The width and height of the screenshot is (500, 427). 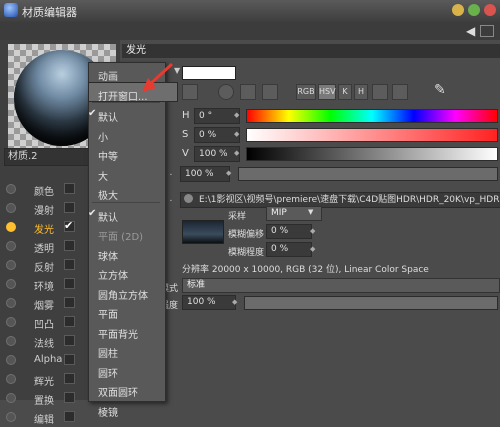 I want to click on window-title: 材质编辑器, so click(x=49, y=12).